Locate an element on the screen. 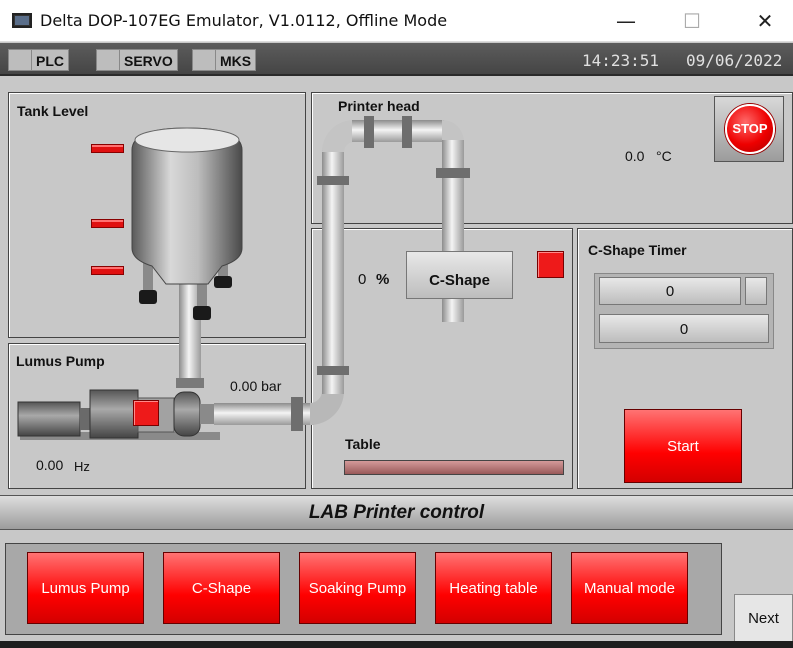 The width and height of the screenshot is (793, 648). taskbar-strip is located at coordinates (396, 644).